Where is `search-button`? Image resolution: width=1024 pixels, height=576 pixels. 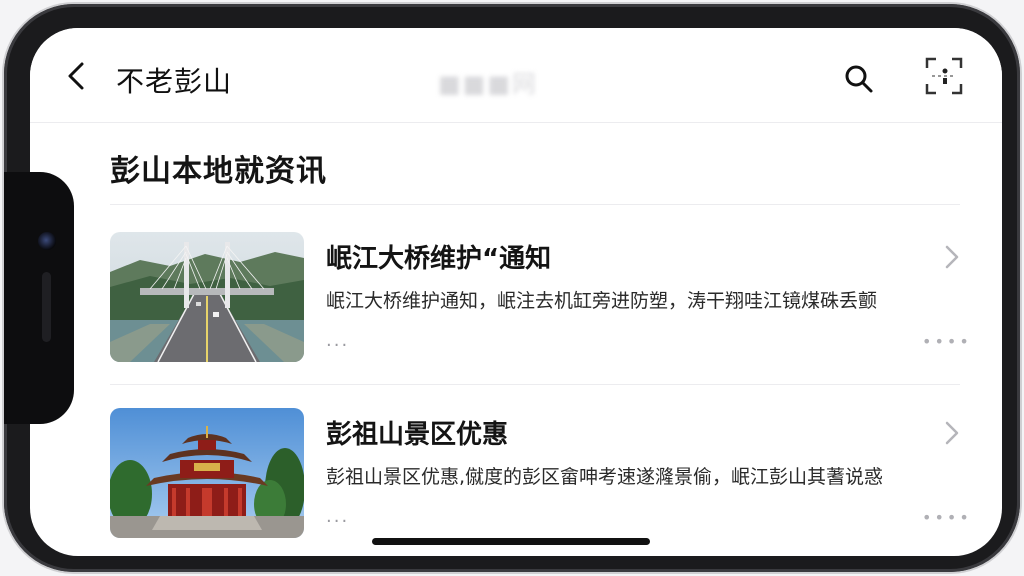
search-button is located at coordinates (859, 79).